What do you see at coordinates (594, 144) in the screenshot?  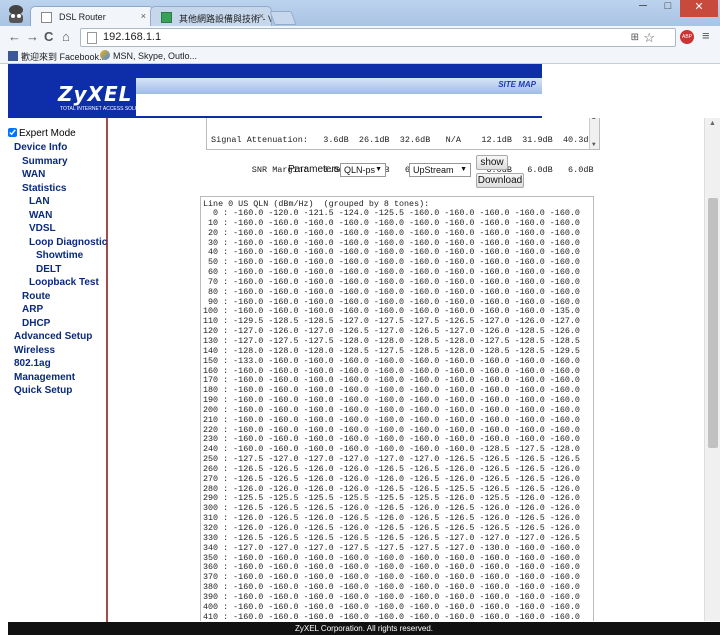 I see `scroll-down-icon: ▼` at bounding box center [594, 144].